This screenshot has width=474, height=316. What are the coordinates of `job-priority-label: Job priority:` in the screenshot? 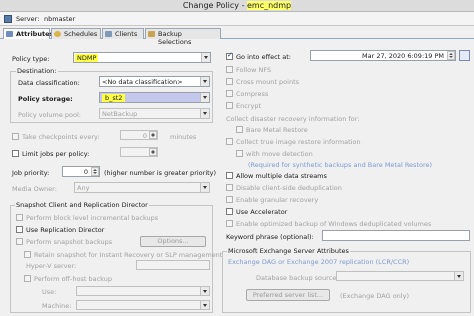 It's located at (31, 173).